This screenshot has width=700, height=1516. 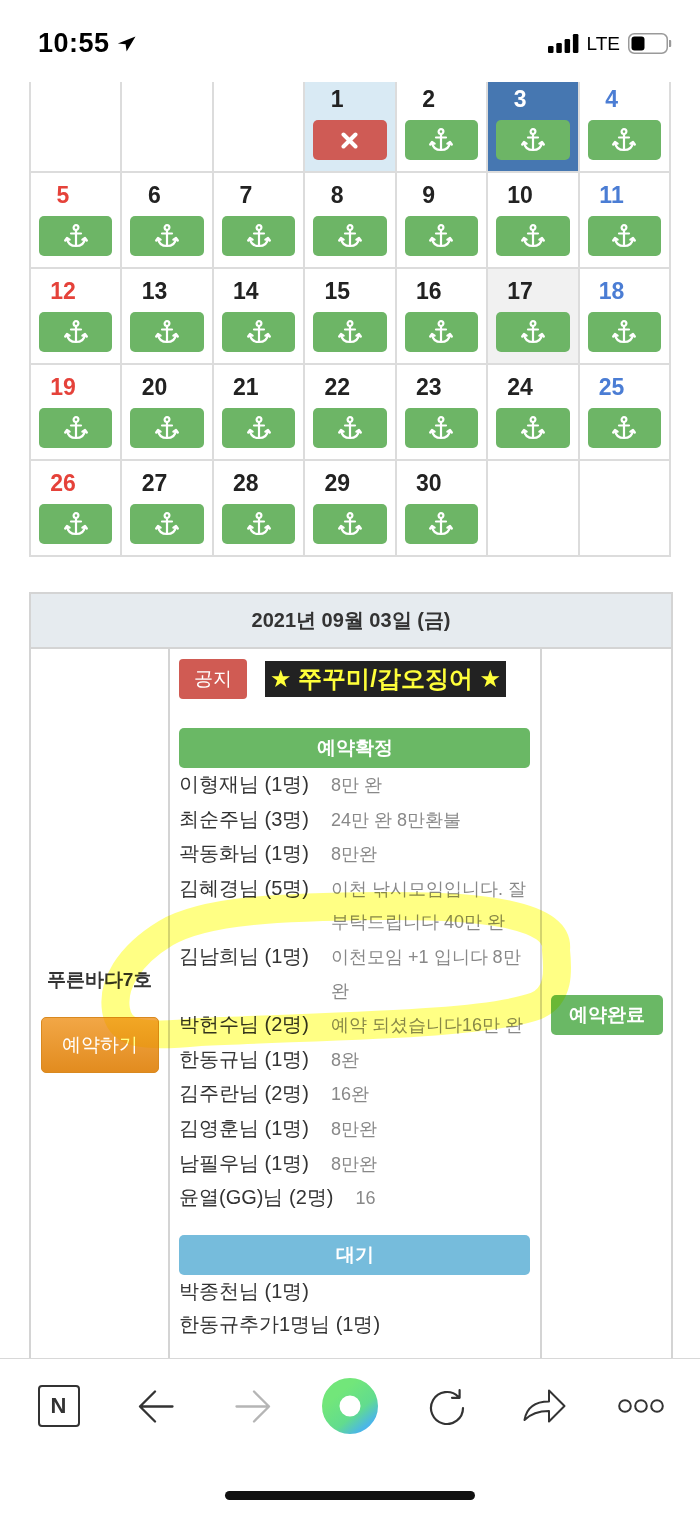 I want to click on ring-icon, so click(x=350, y=1406).